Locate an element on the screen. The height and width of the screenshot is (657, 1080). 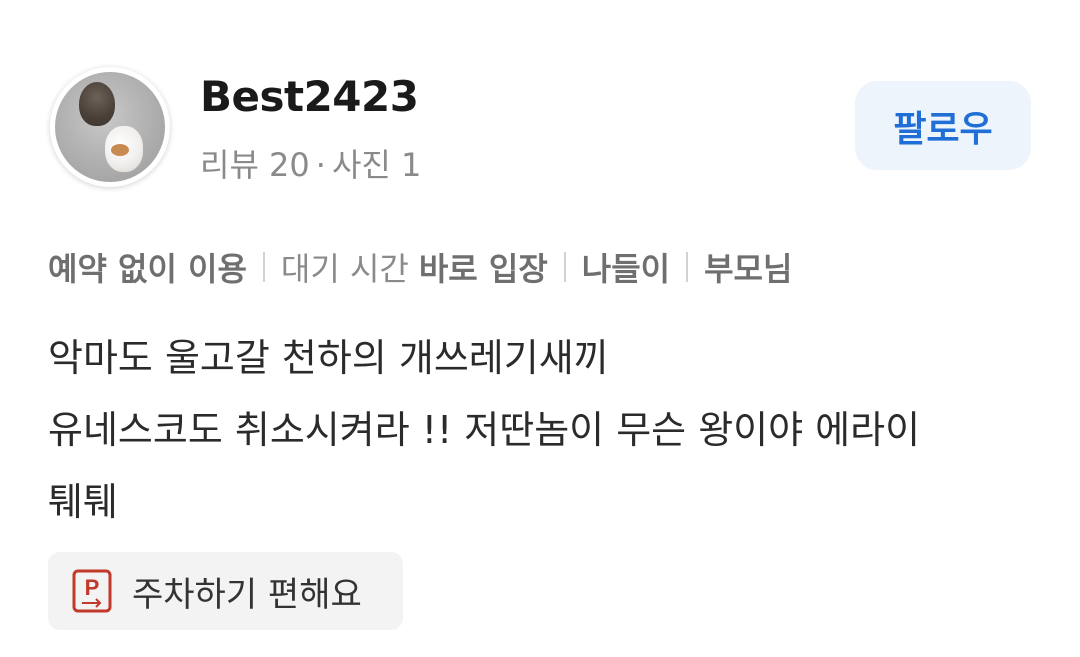
avatar is located at coordinates (110, 127).